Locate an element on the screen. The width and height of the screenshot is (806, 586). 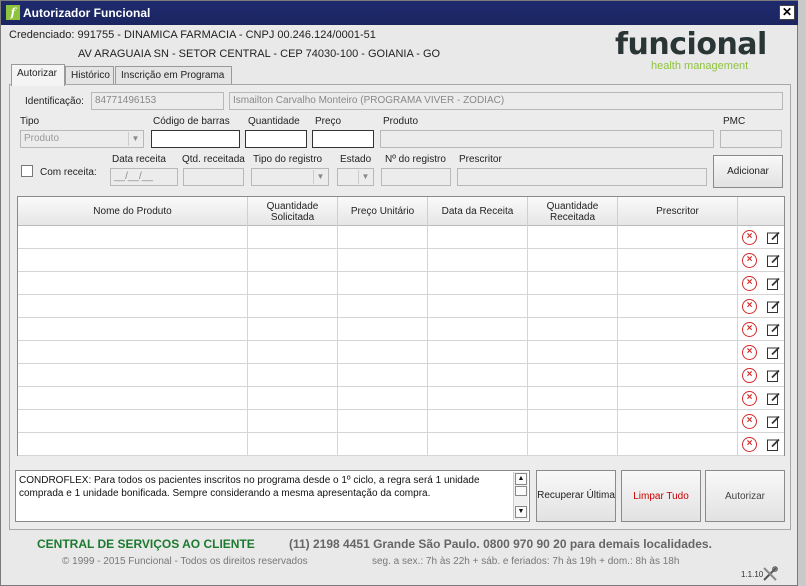
recuperar-ultima-button: Recuperar Última is located at coordinates (576, 496).